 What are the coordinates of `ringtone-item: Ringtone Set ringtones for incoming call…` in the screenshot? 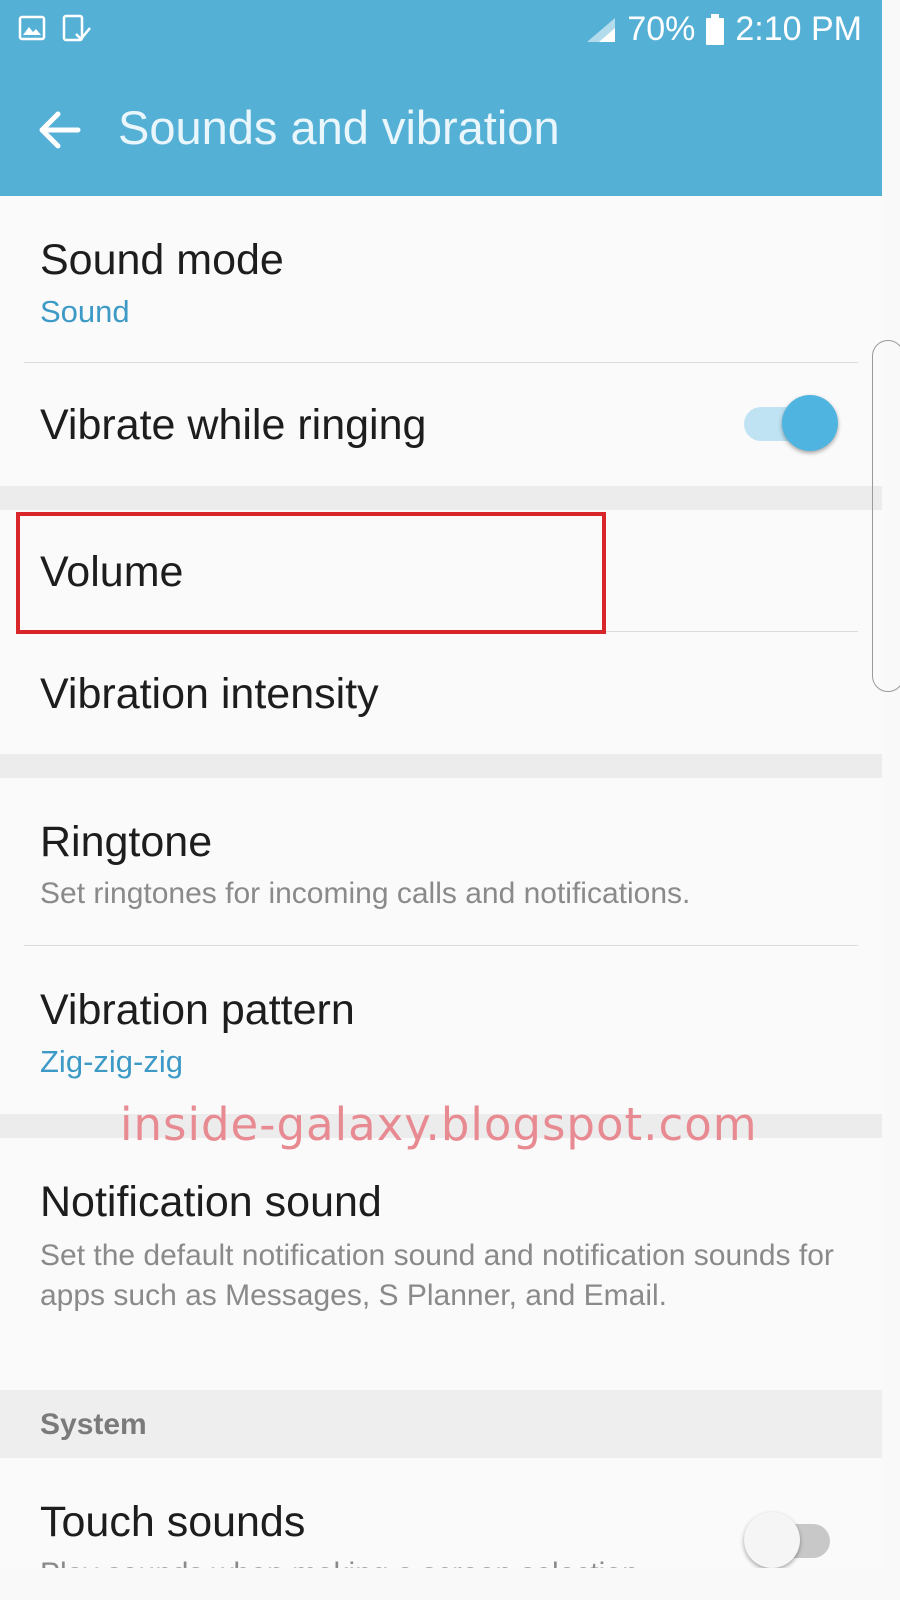 It's located at (441, 861).